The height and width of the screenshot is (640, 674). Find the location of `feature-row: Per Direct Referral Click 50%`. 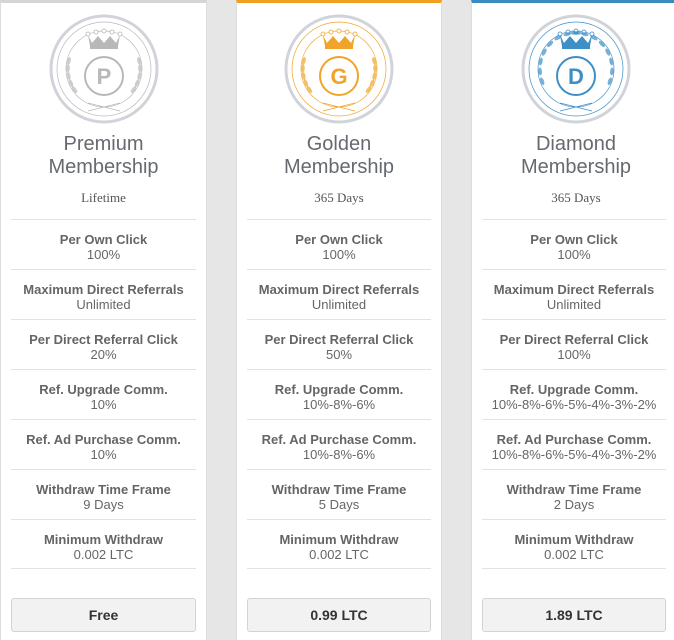

feature-row: Per Direct Referral Click 50% is located at coordinates (339, 344).